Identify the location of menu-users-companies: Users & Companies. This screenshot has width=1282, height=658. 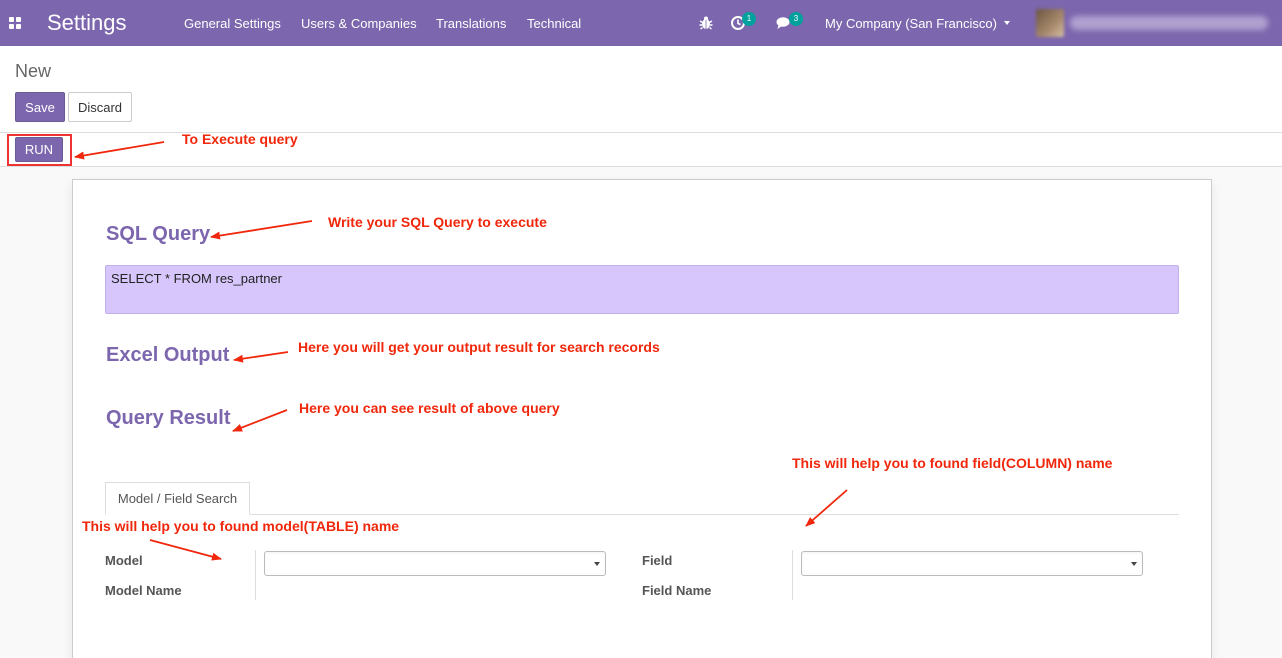
(359, 23).